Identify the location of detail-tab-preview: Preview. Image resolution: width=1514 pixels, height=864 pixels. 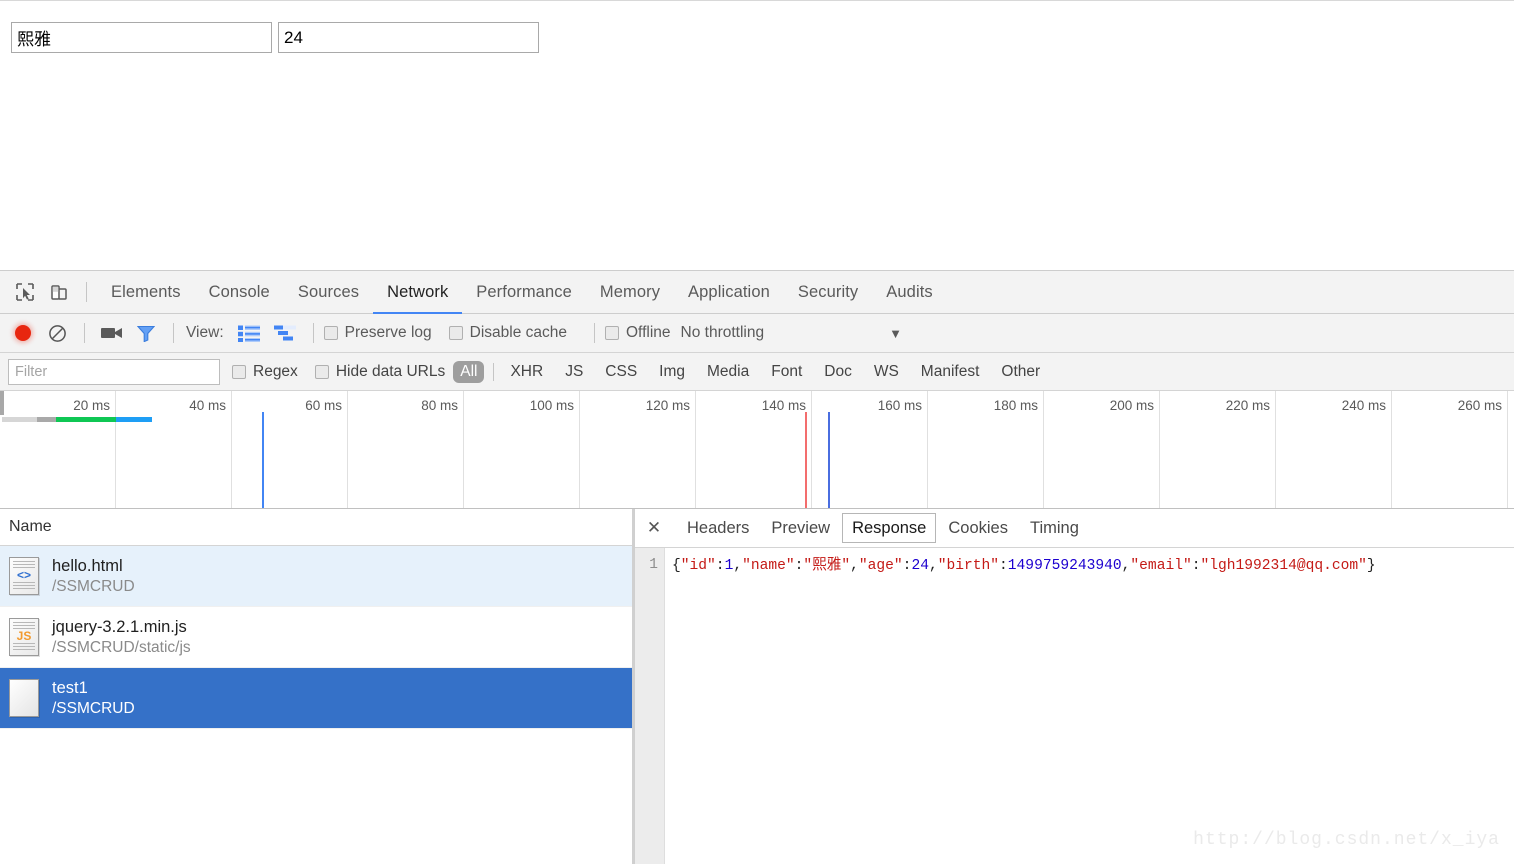
(800, 528).